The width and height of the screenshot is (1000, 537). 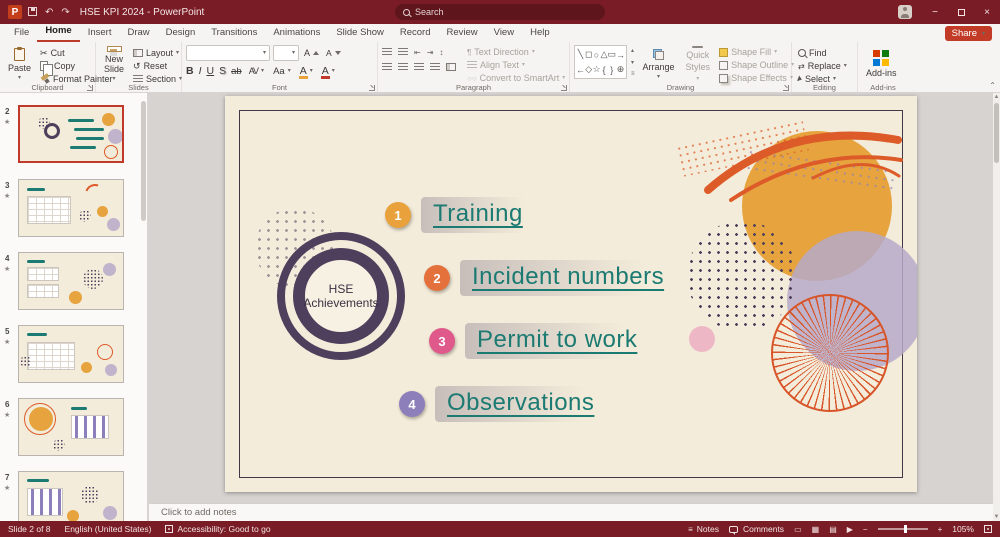 I want to click on drawing-dialog-launcher-icon, so click(x=786, y=88).